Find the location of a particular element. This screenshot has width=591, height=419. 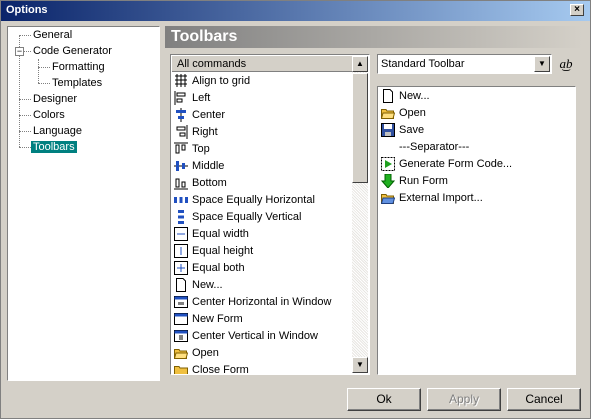

align-middle-icon is located at coordinates (181, 166).